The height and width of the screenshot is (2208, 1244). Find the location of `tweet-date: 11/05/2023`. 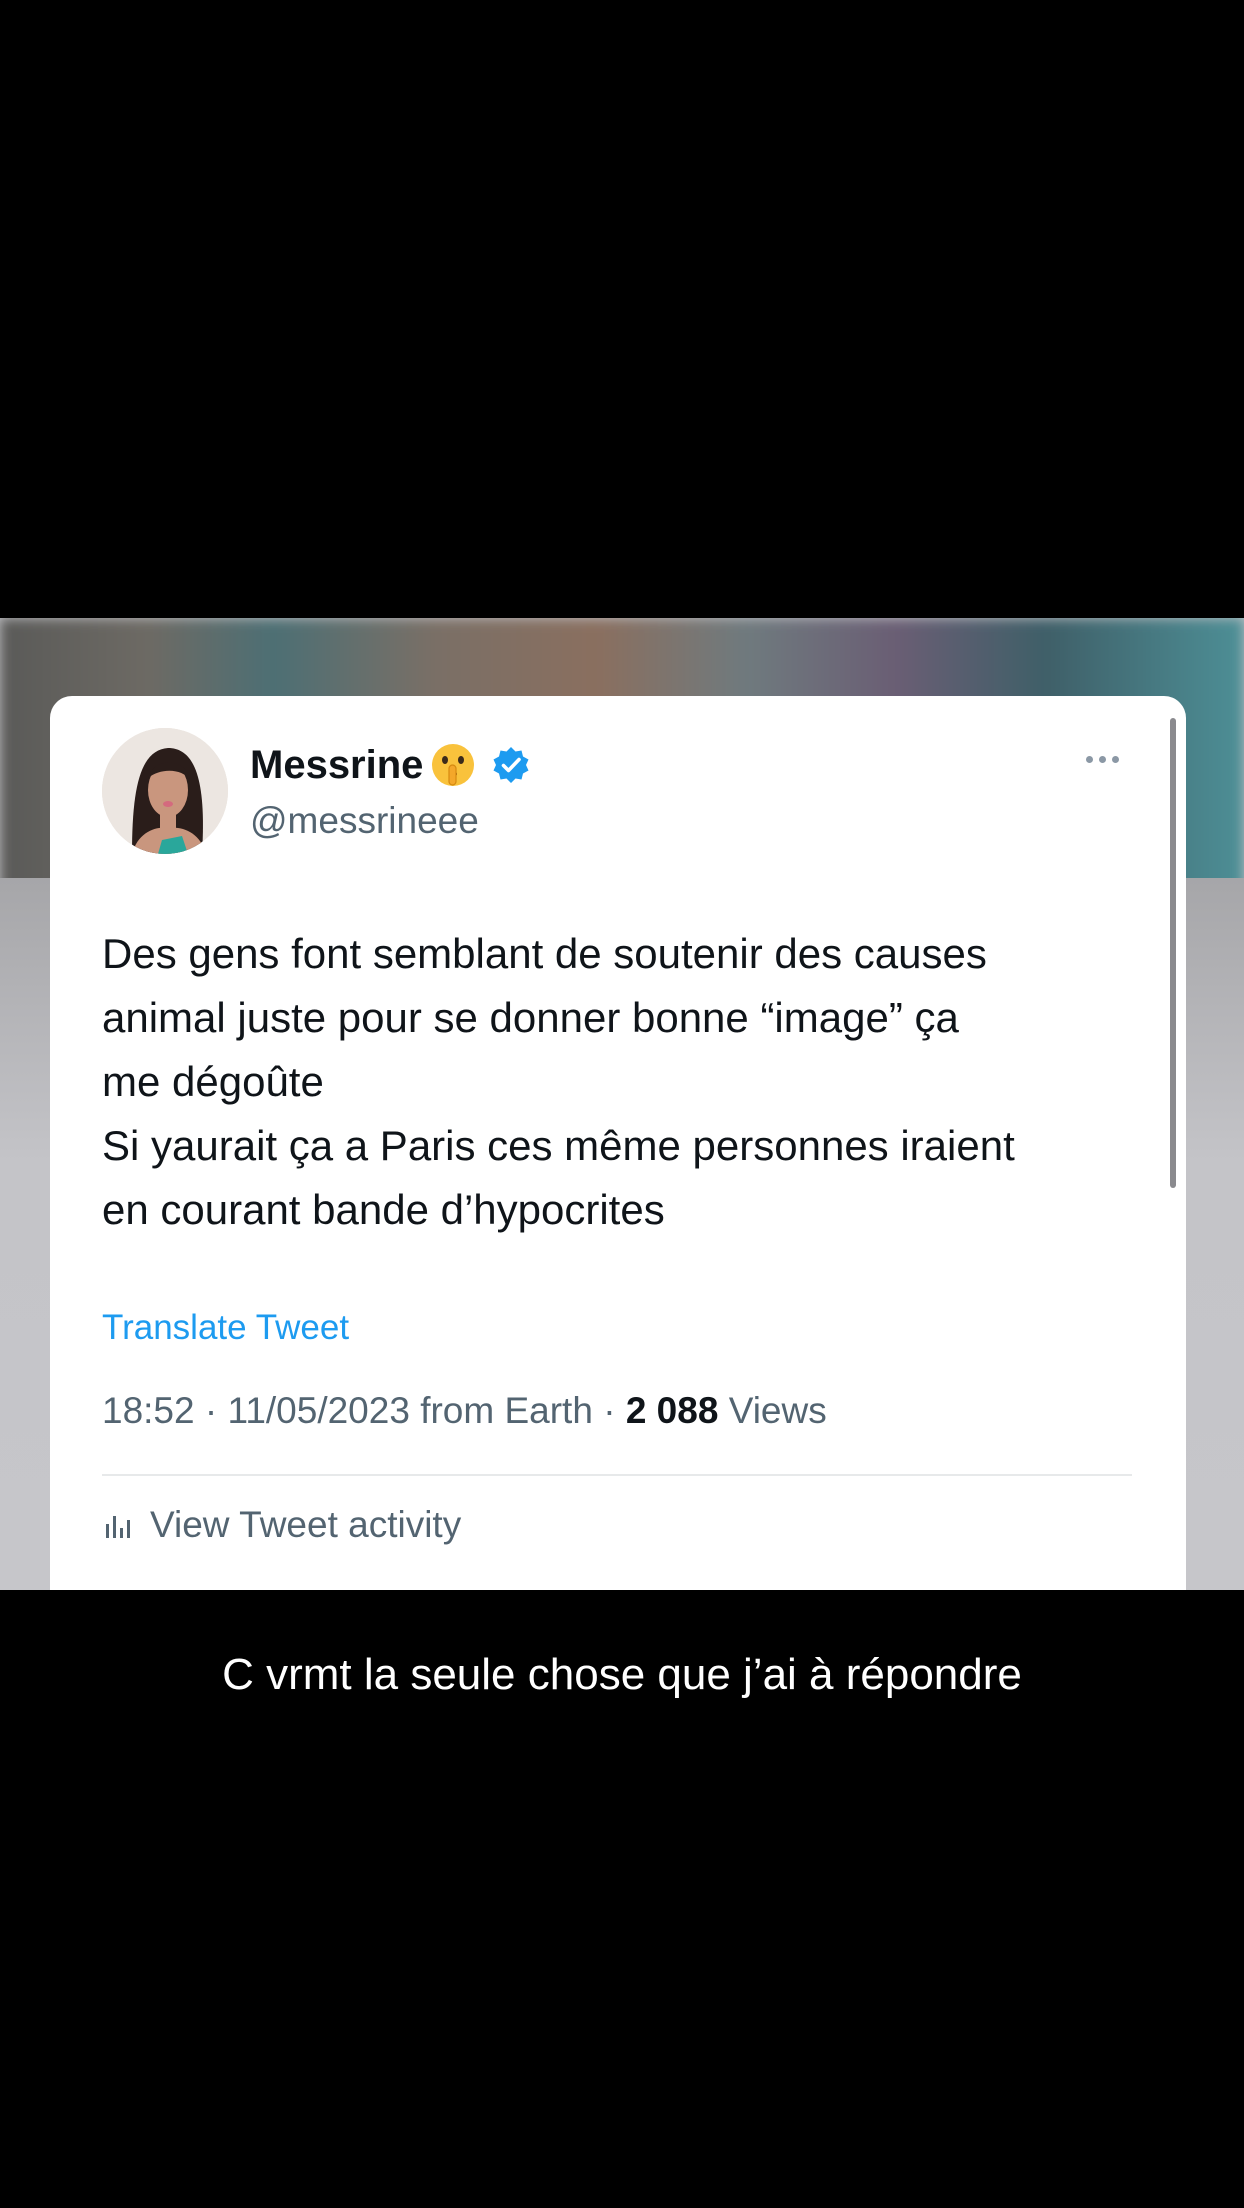

tweet-date: 11/05/2023 is located at coordinates (318, 1410).